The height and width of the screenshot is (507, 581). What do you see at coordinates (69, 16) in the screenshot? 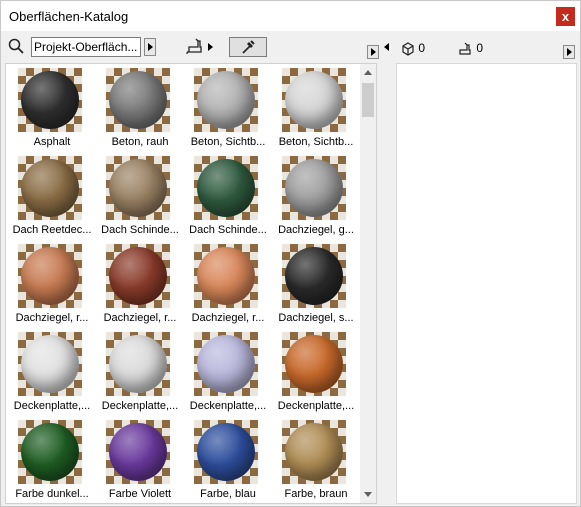
I see `window-title: Oberflächen-Katalog` at bounding box center [69, 16].